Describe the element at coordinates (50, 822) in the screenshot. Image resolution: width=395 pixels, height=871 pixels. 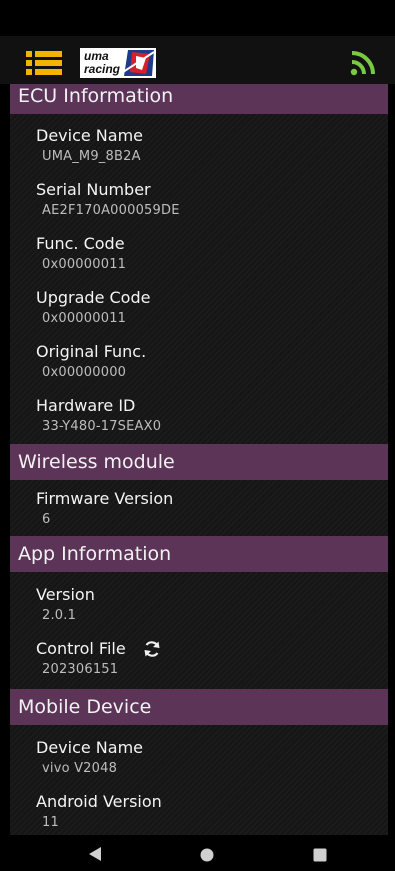
I see `item-value-android-version: 11` at that location.